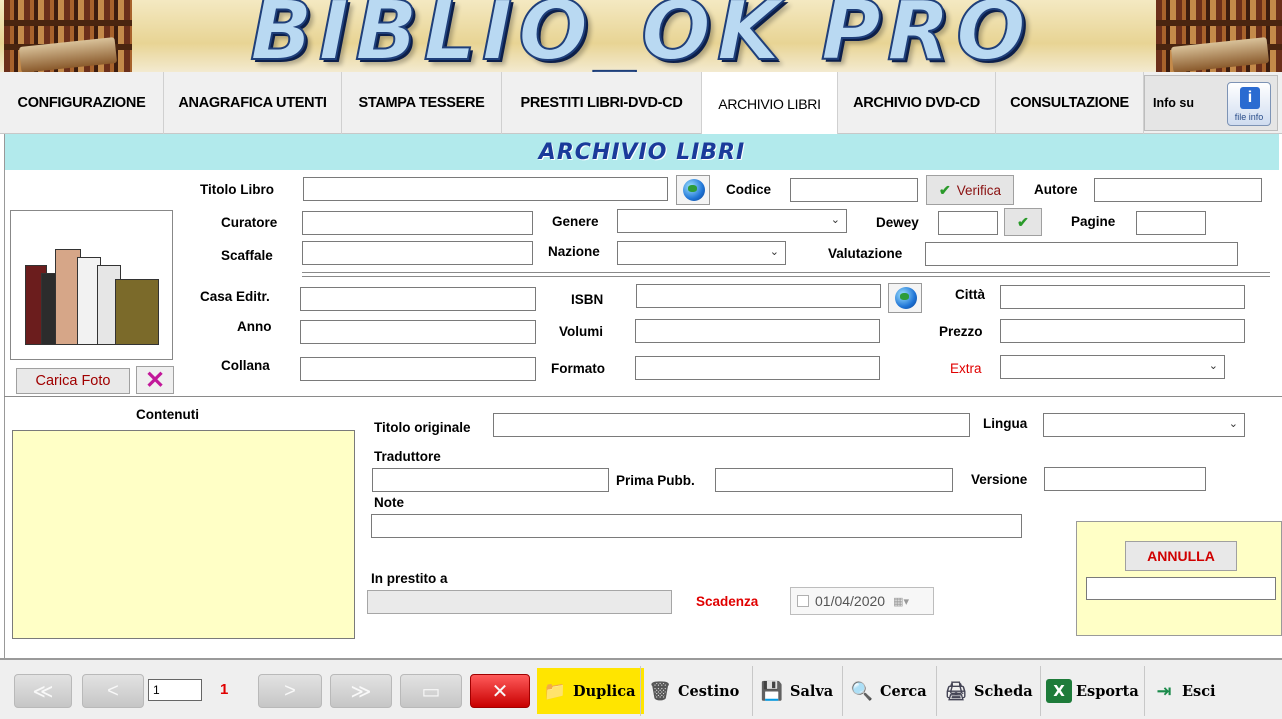 This screenshot has height=719, width=1282. Describe the element at coordinates (693, 190) in the screenshot. I see `web-search-globe-icon` at that location.